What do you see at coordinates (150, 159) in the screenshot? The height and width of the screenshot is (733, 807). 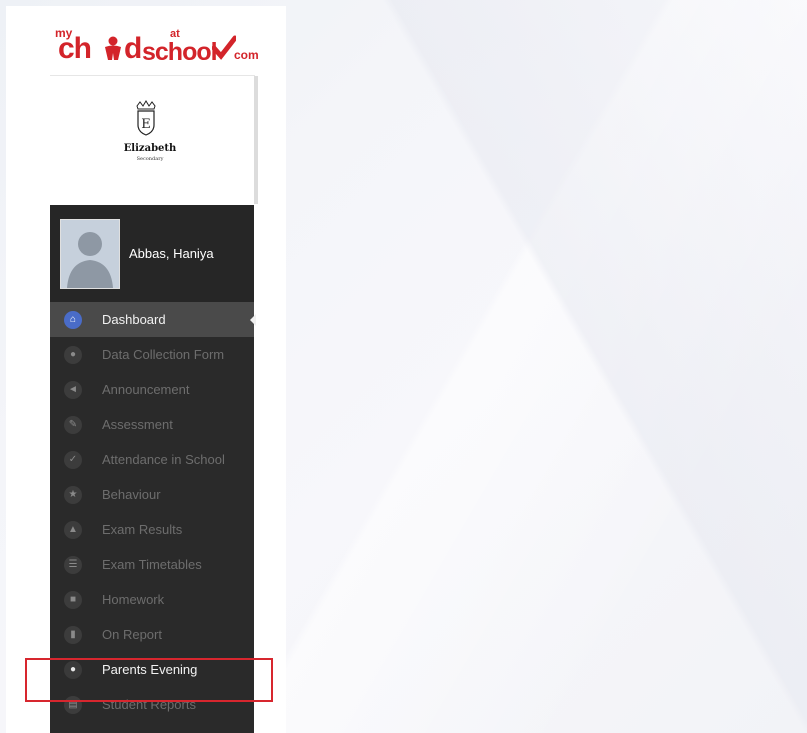 I see `school-subtitle: Secondary` at bounding box center [150, 159].